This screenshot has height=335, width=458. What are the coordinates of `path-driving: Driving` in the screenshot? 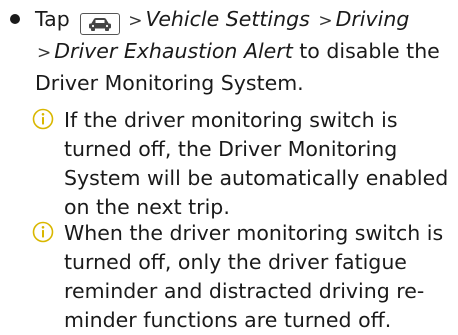 It's located at (372, 19).